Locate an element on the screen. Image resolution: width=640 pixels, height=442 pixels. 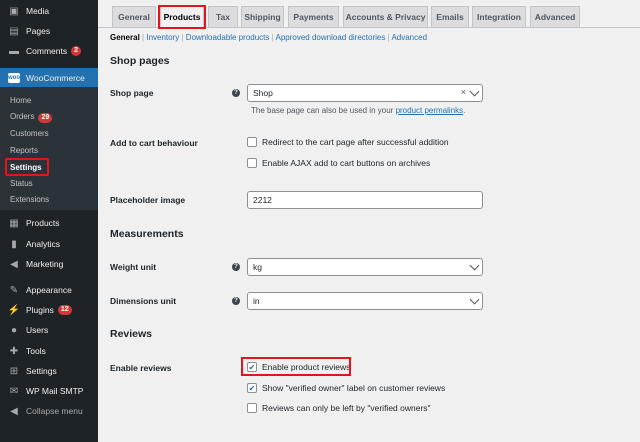
sidebar-item-comments: ▬ Comments 2 is located at coordinates (49, 51).